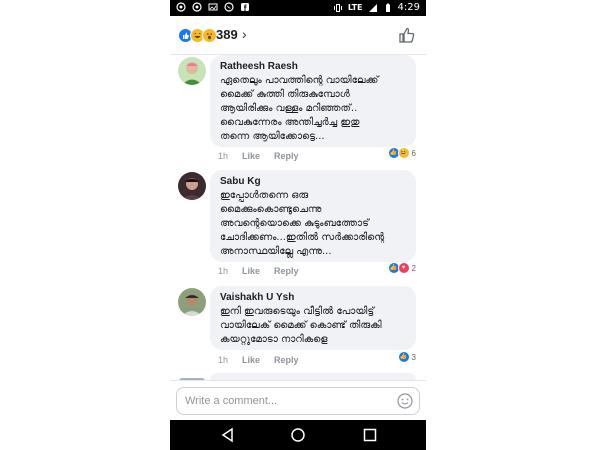  What do you see at coordinates (197, 35) in the screenshot?
I see `reaction-icons` at bounding box center [197, 35].